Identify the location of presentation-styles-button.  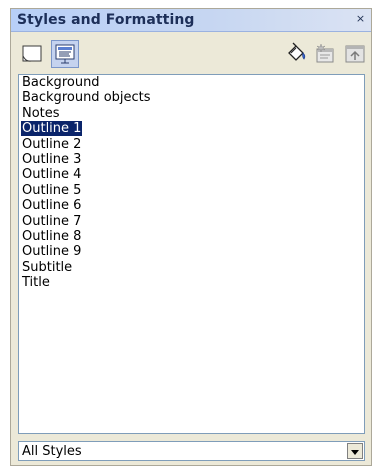
(65, 54).